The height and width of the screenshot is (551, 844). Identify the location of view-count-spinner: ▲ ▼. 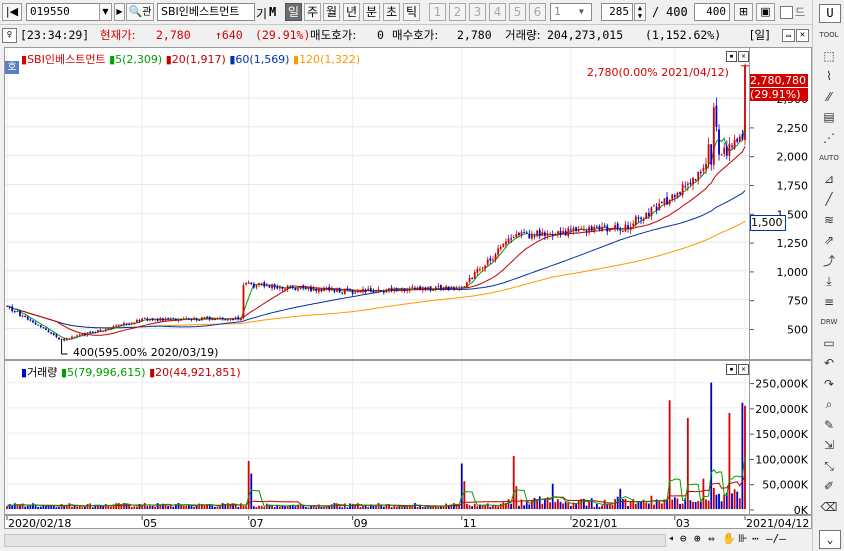
(640, 12).